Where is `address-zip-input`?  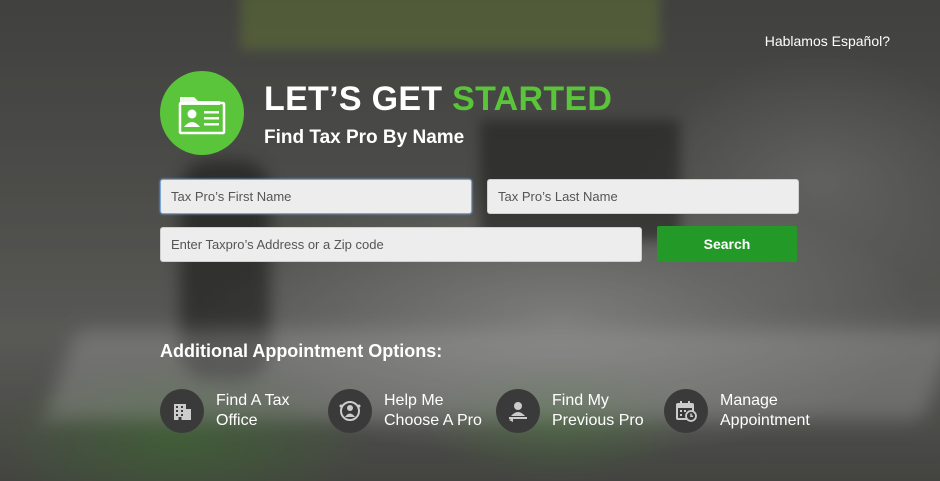
address-zip-input is located at coordinates (401, 244).